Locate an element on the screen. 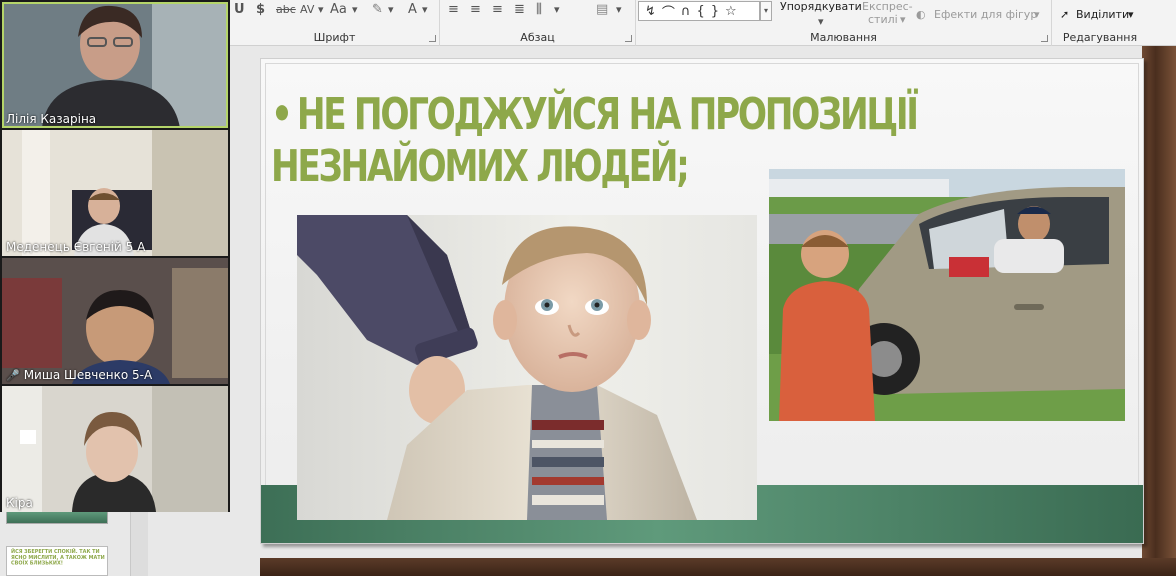 The width and height of the screenshot is (1176, 576). convert-smartart-icon: ▤ is located at coordinates (602, 9).